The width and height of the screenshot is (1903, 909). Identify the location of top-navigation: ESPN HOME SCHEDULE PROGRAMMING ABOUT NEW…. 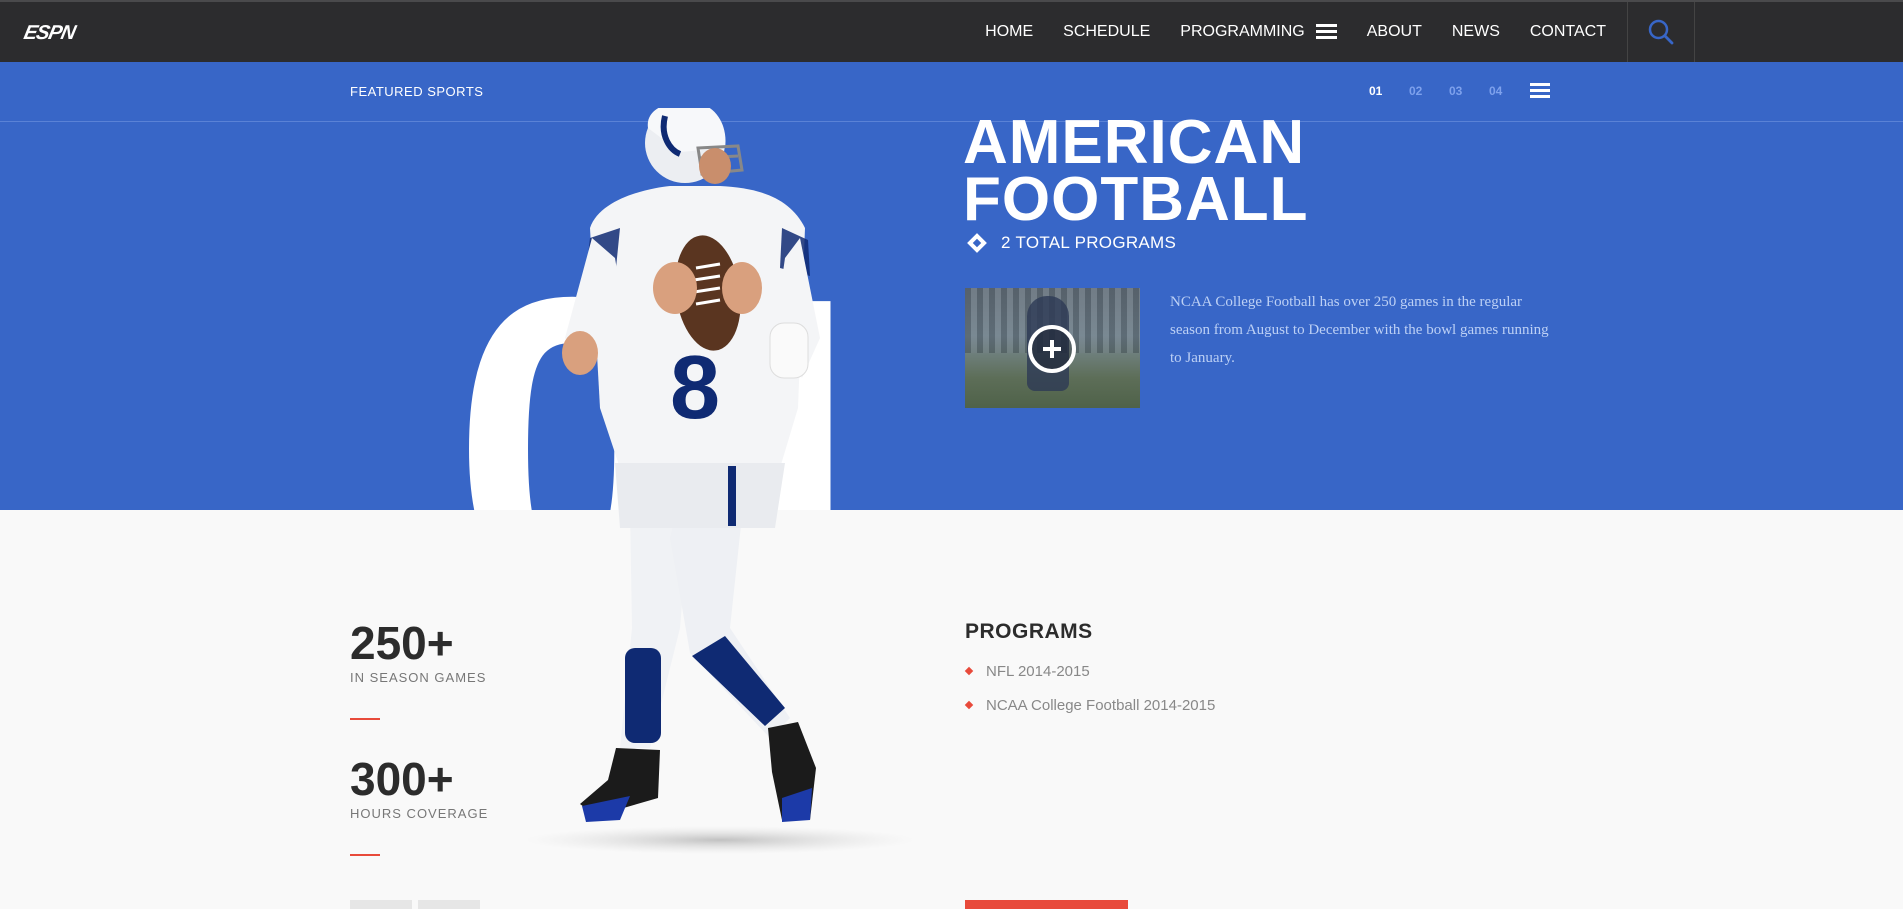
(951, 31).